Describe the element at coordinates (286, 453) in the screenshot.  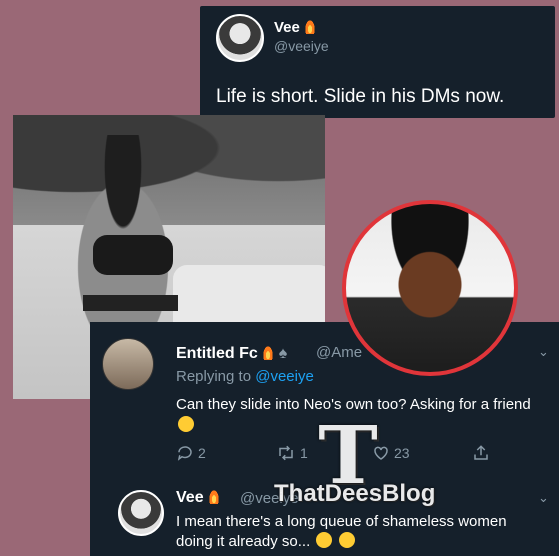
I see `retweet-icon` at that location.